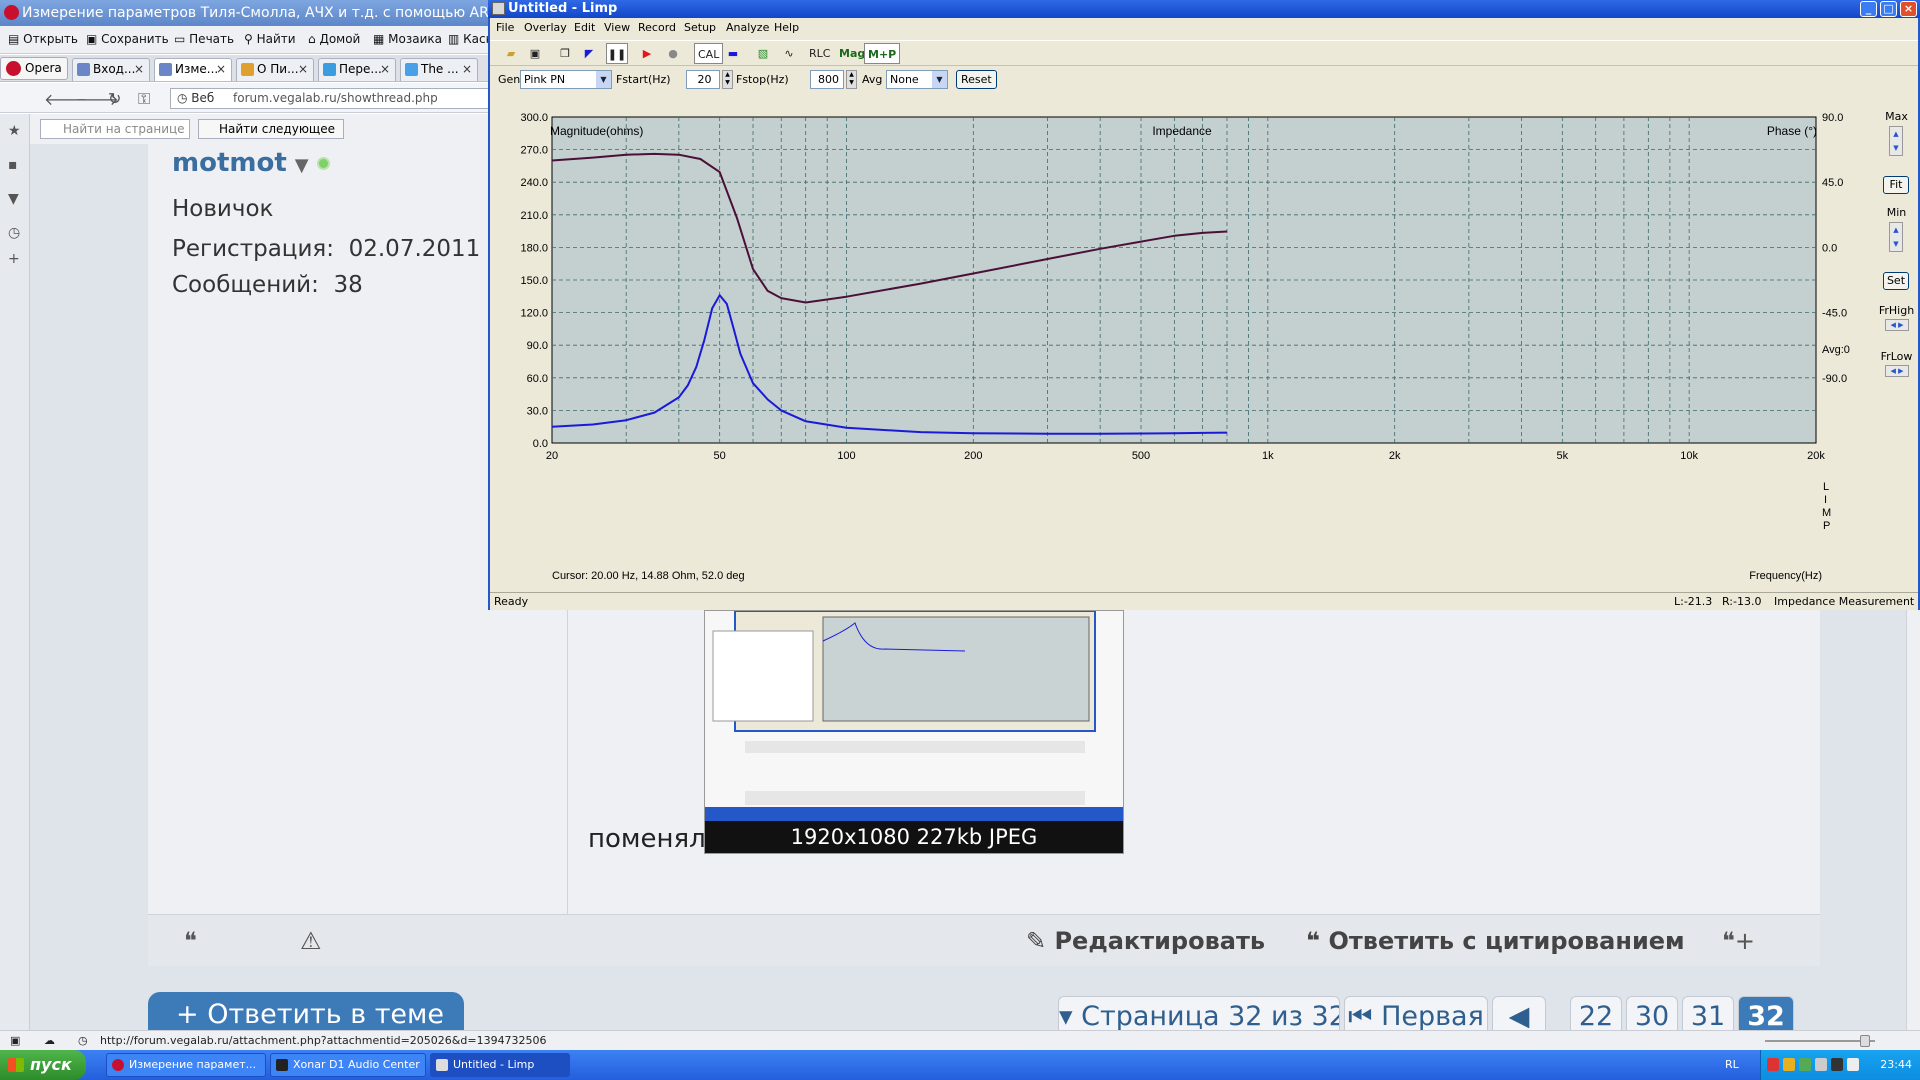 The width and height of the screenshot is (1920, 1080). Describe the element at coordinates (819, 53) in the screenshot. I see `rlc-button: RLC` at that location.